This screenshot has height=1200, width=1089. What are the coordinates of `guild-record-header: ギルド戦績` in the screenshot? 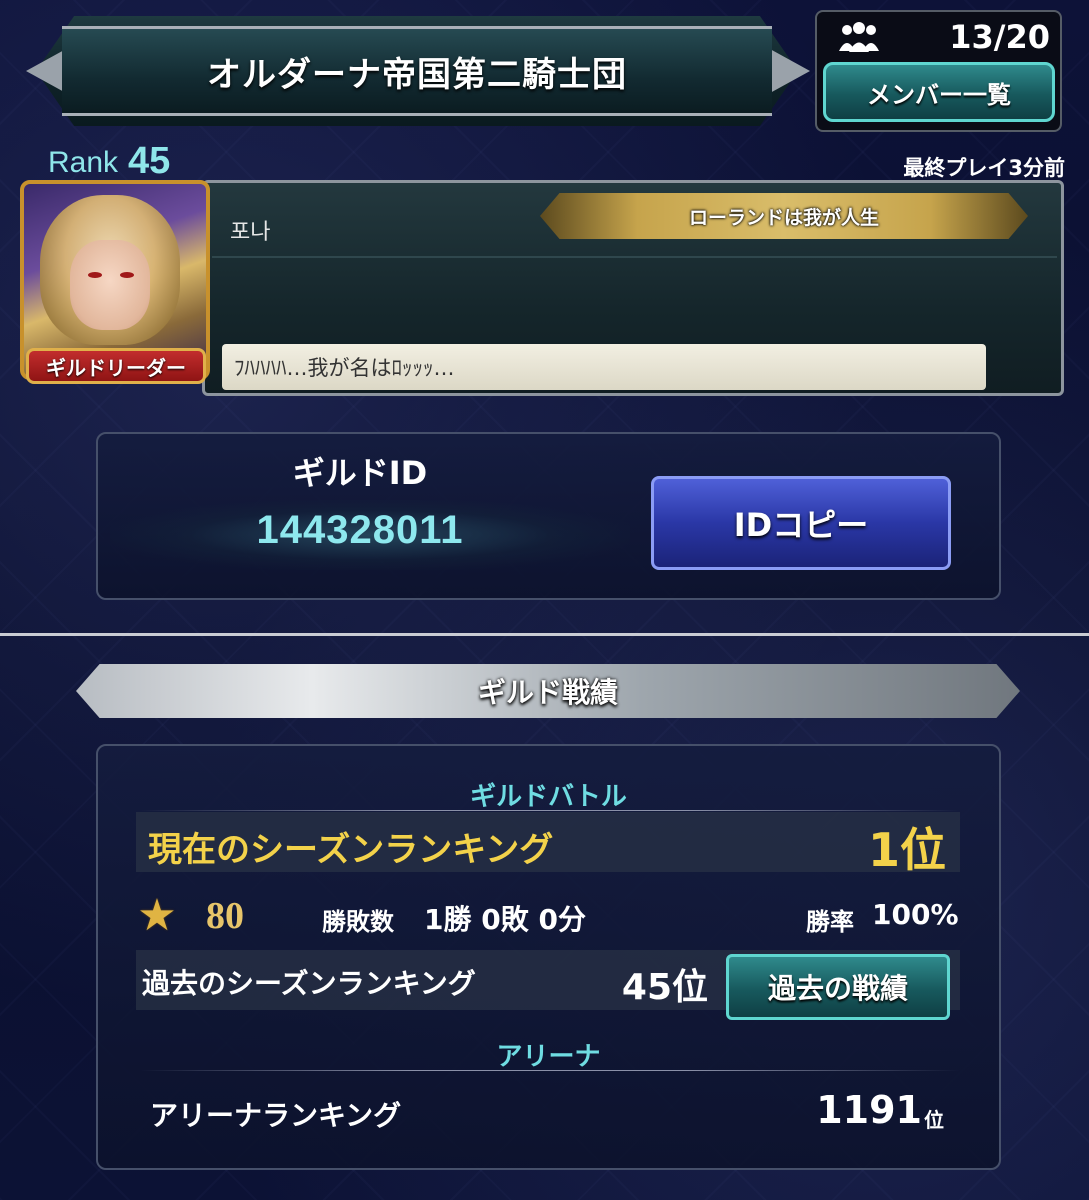 It's located at (548, 691).